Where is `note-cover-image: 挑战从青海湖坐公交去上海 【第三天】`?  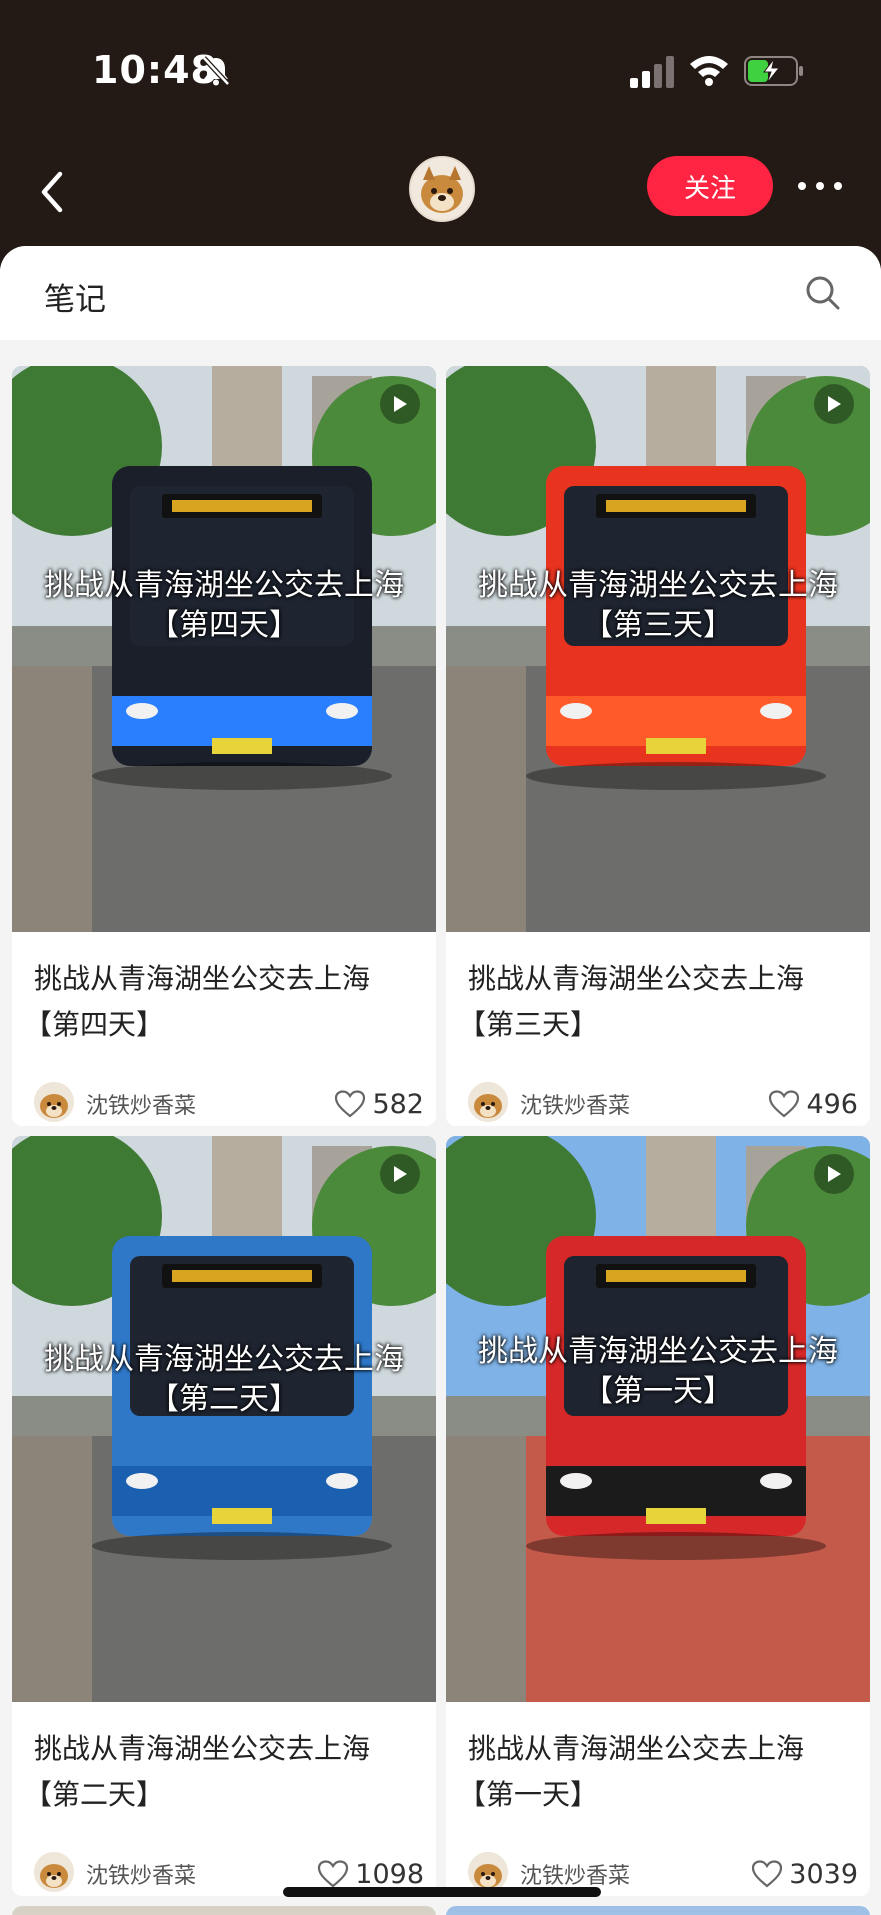
note-cover-image: 挑战从青海湖坐公交去上海 【第三天】 is located at coordinates (658, 649).